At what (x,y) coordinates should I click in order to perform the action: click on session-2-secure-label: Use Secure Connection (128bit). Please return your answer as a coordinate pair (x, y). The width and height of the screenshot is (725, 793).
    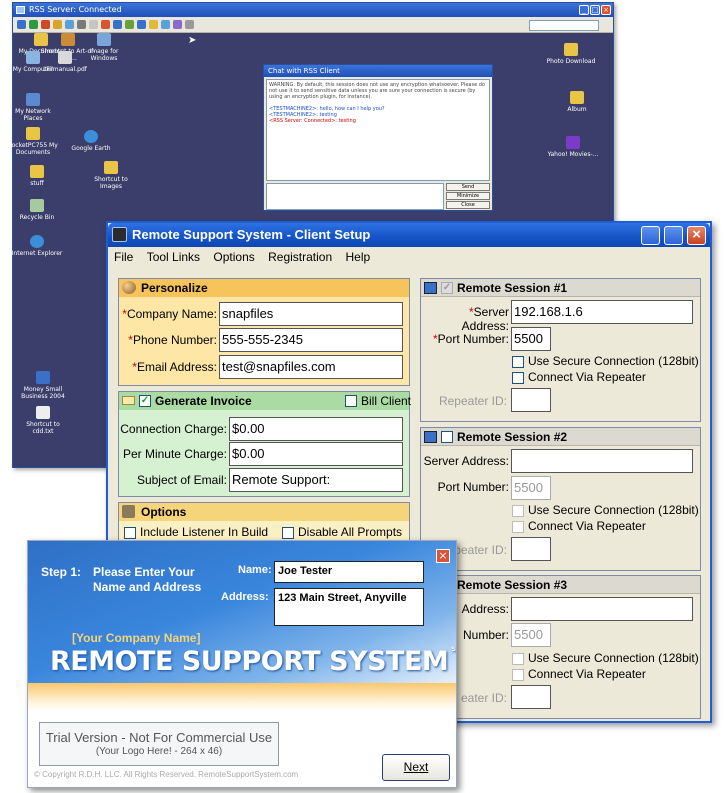
    Looking at the image, I should click on (613, 510).